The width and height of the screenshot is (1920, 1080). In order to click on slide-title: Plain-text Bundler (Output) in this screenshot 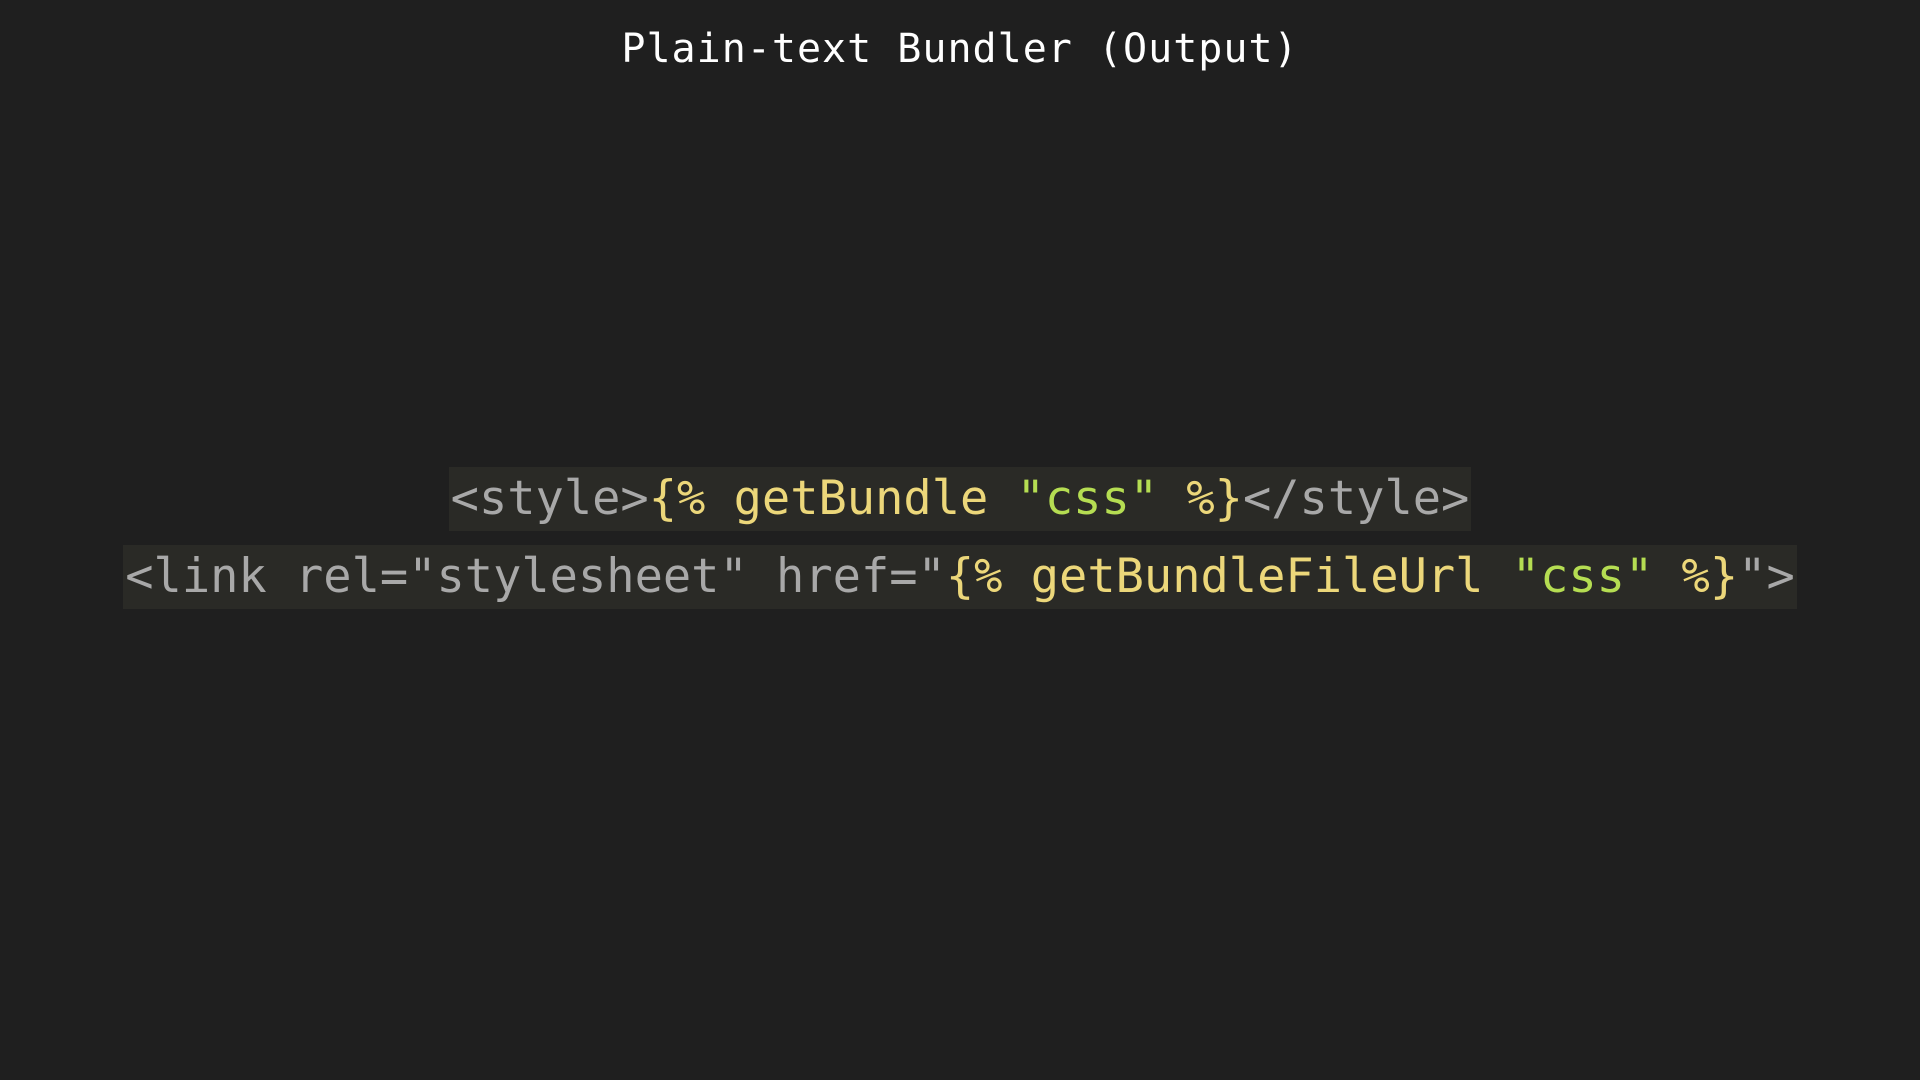, I will do `click(960, 49)`.